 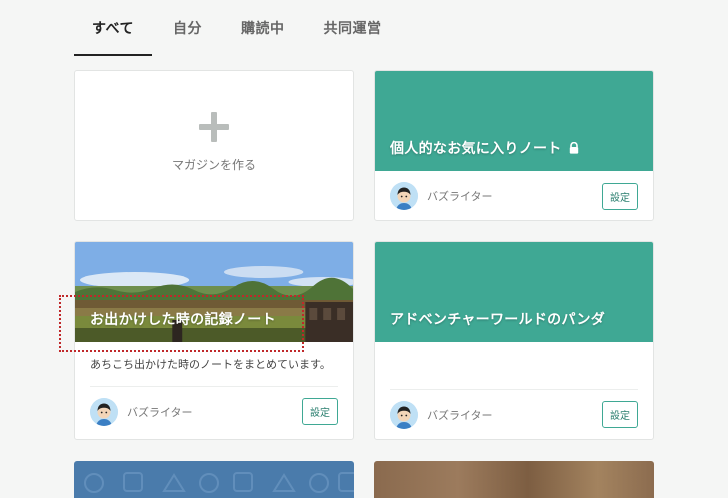 I want to click on magazine-card-favorites: 個人的なお気に入りノート バズライター 設定, so click(x=514, y=145).